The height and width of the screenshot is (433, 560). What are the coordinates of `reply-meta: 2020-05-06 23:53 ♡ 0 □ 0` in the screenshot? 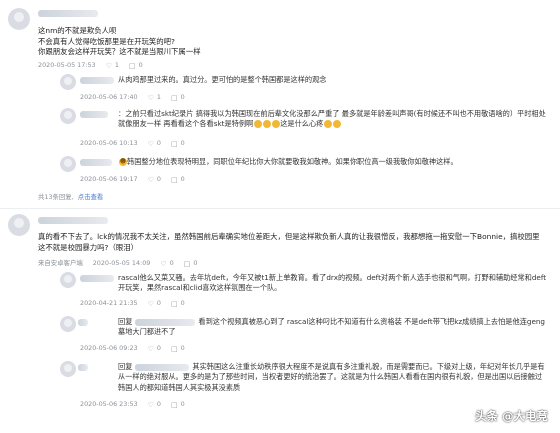 It's located at (132, 405).